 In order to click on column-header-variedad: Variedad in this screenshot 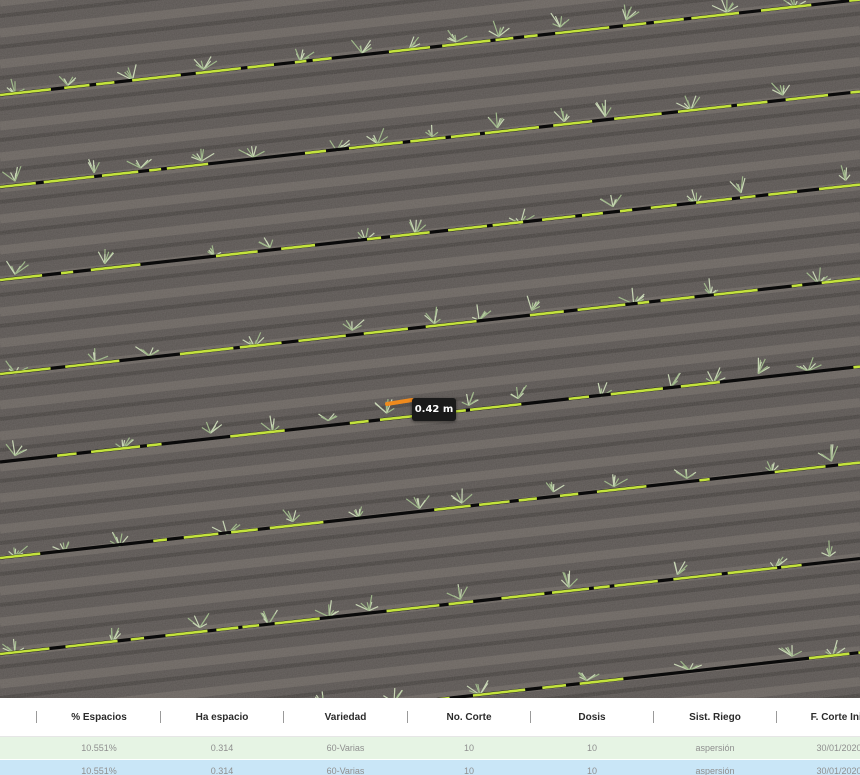, I will do `click(345, 717)`.